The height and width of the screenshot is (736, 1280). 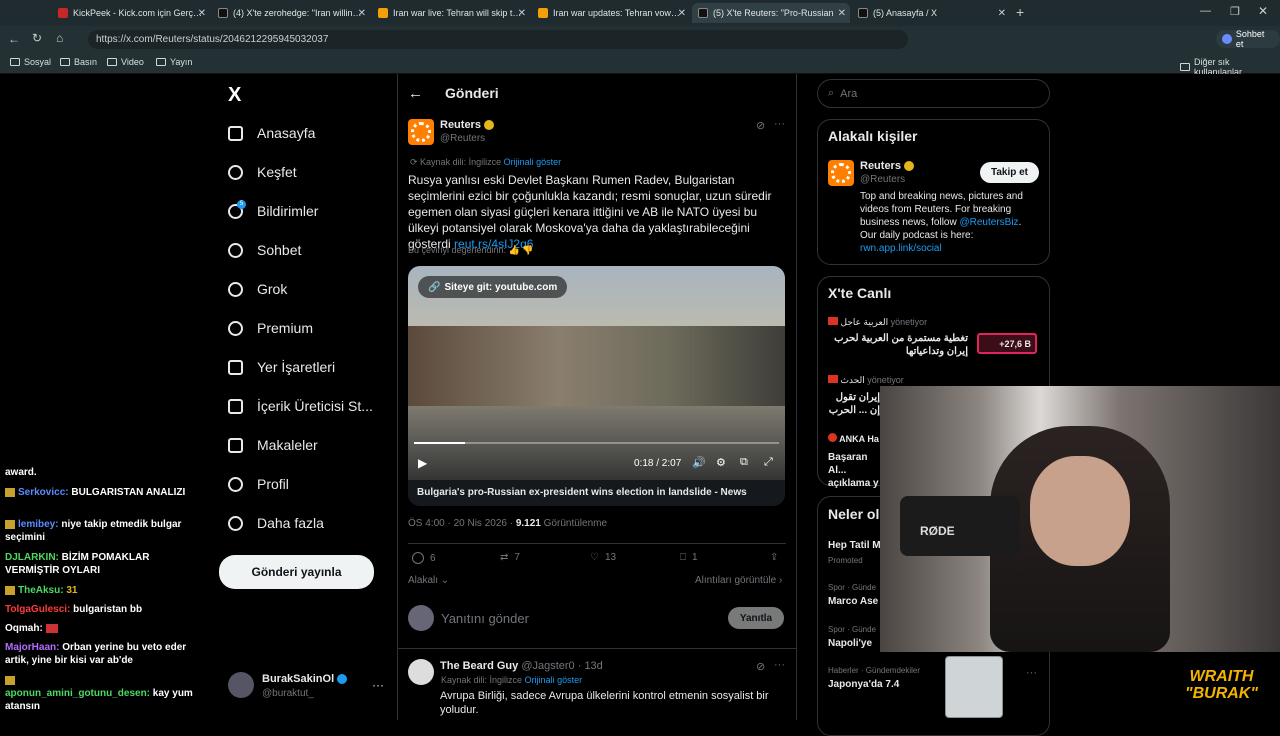 I want to click on browser-tab: KickPeek - Kick.com için Gerçek Za ✕, so click(x=131, y=13).